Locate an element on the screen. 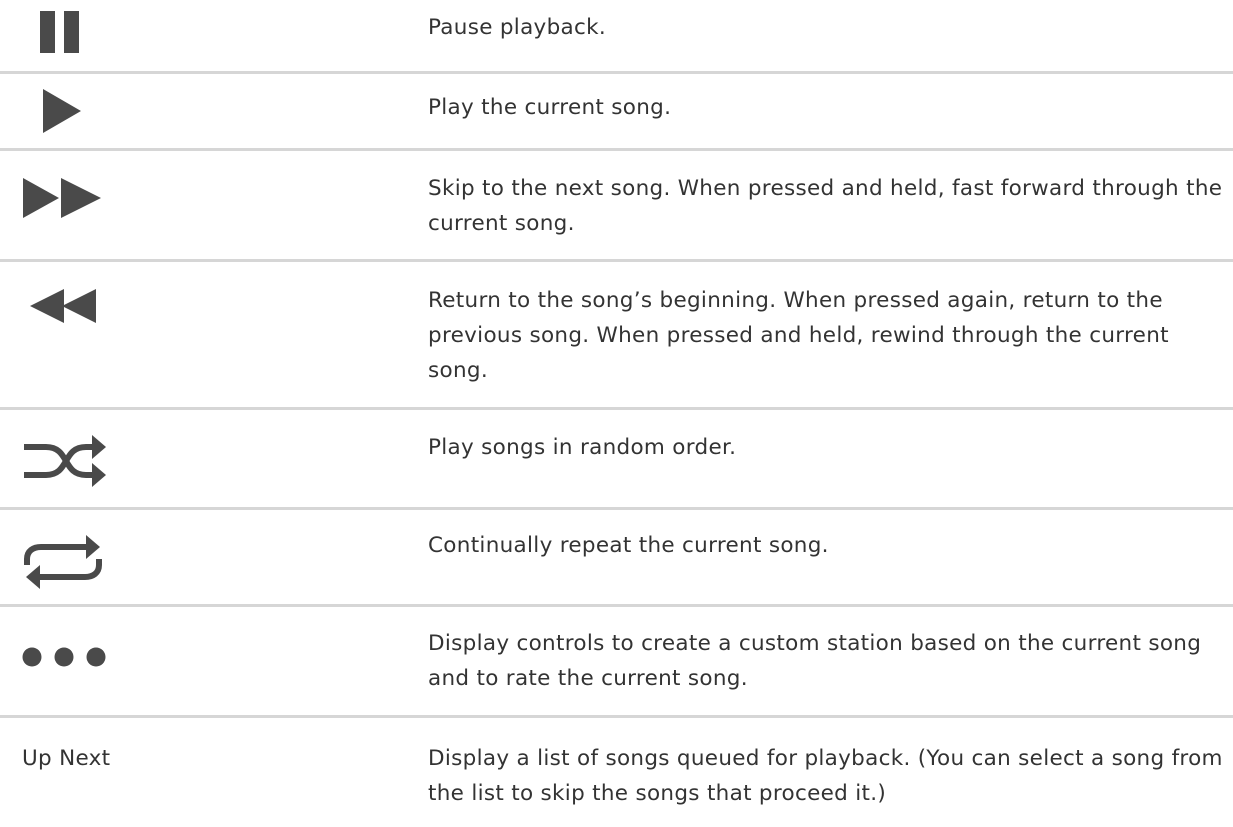 This screenshot has width=1233, height=827. shuffle-icon is located at coordinates (65, 461).